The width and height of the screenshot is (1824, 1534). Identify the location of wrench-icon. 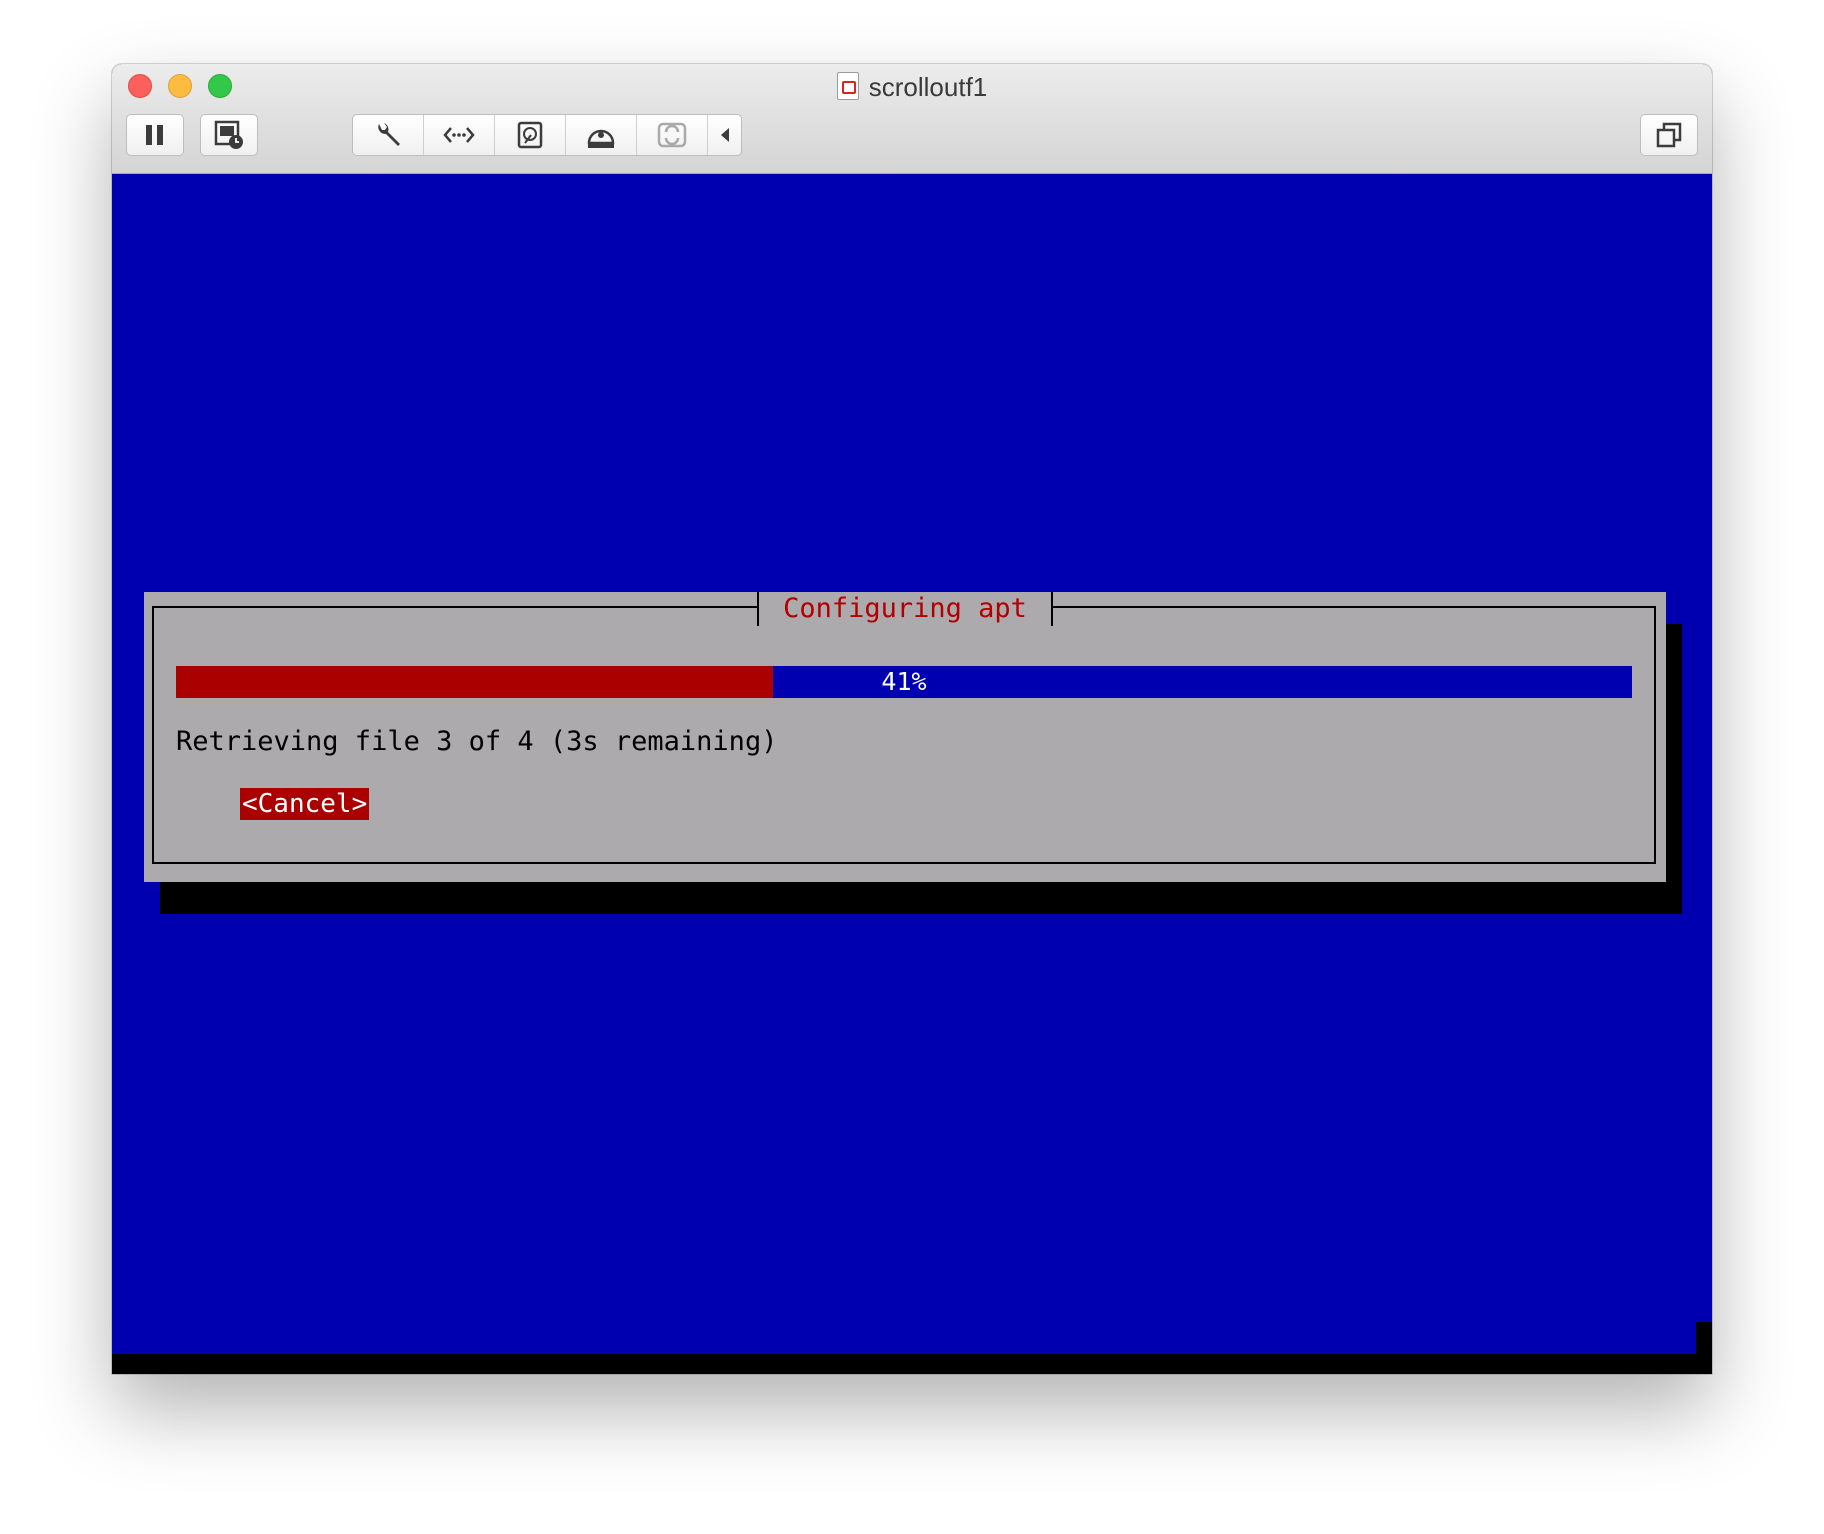
(389, 134).